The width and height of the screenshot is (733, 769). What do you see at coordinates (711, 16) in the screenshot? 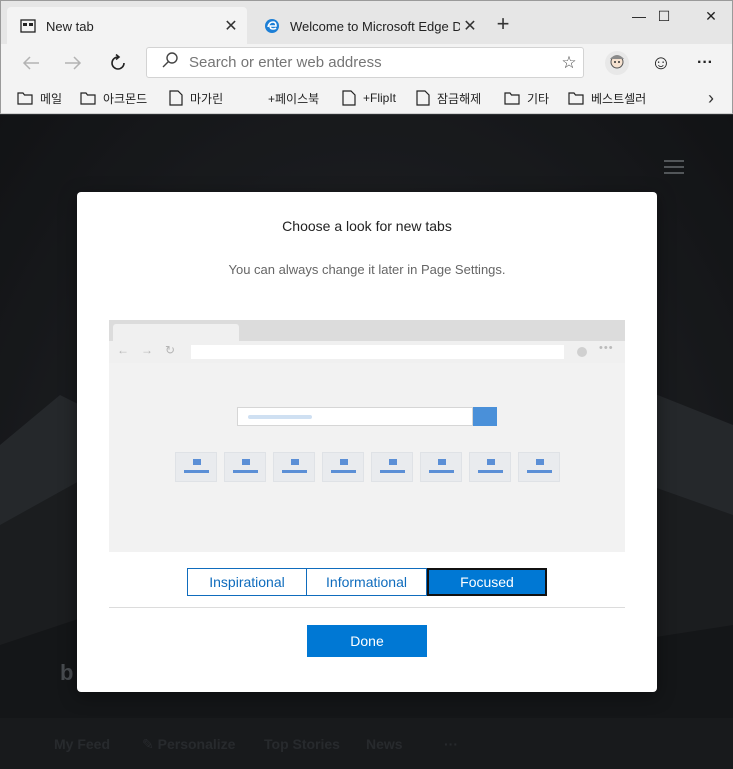
I see `close-window-button: ✕` at bounding box center [711, 16].